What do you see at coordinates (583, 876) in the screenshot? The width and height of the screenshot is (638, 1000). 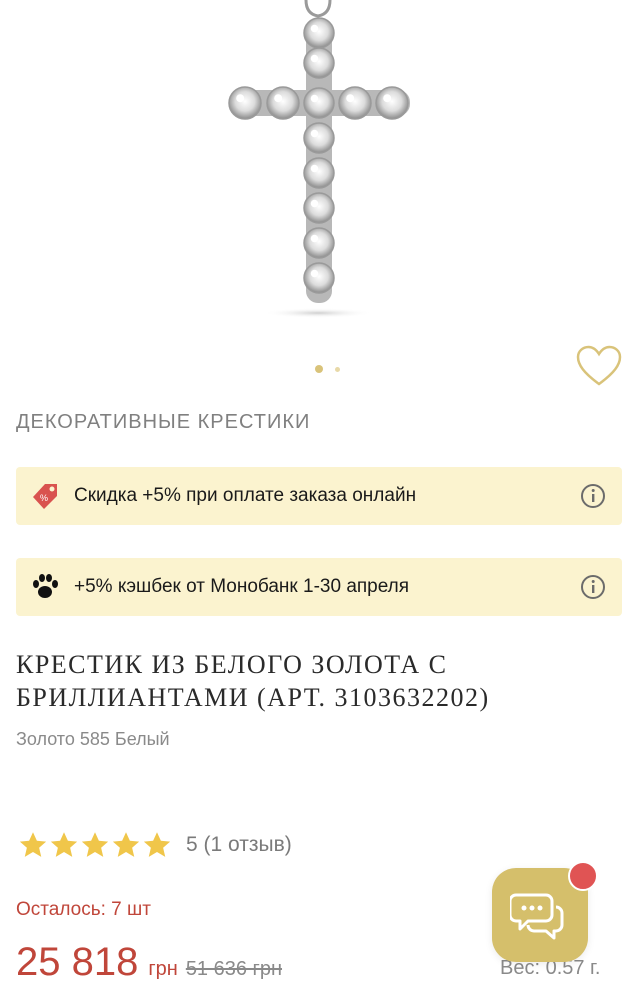 I see `chat-notification-badge` at bounding box center [583, 876].